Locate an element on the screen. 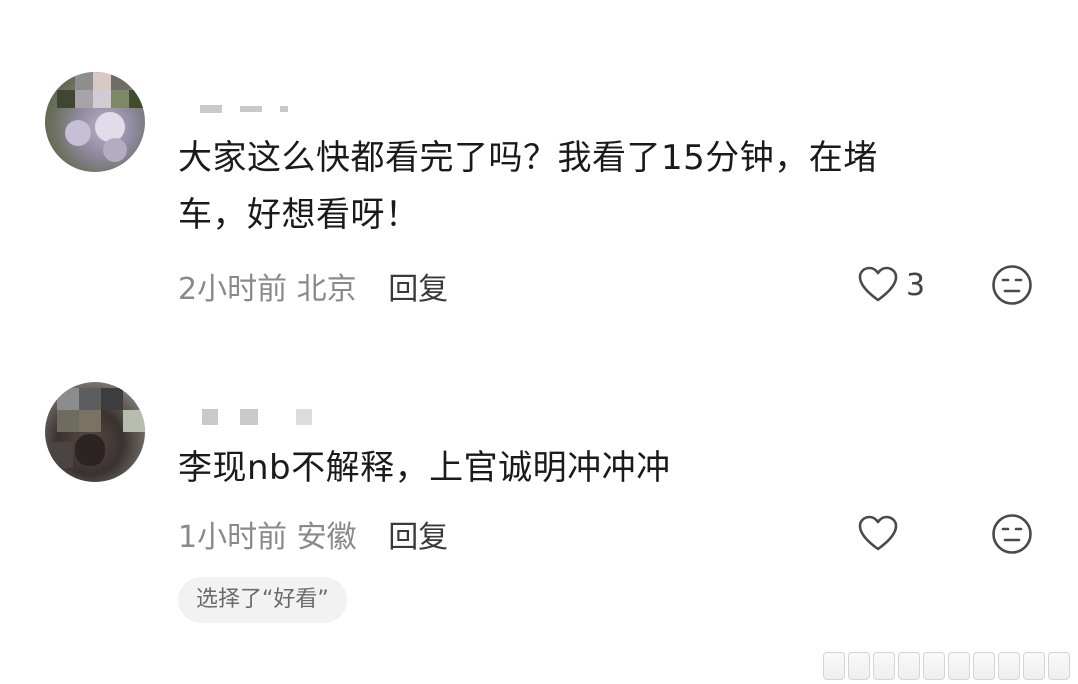 The height and width of the screenshot is (684, 1078). comment-text-line: 李现nb不解释，上官诚明冲冲冲 is located at coordinates (424, 468).